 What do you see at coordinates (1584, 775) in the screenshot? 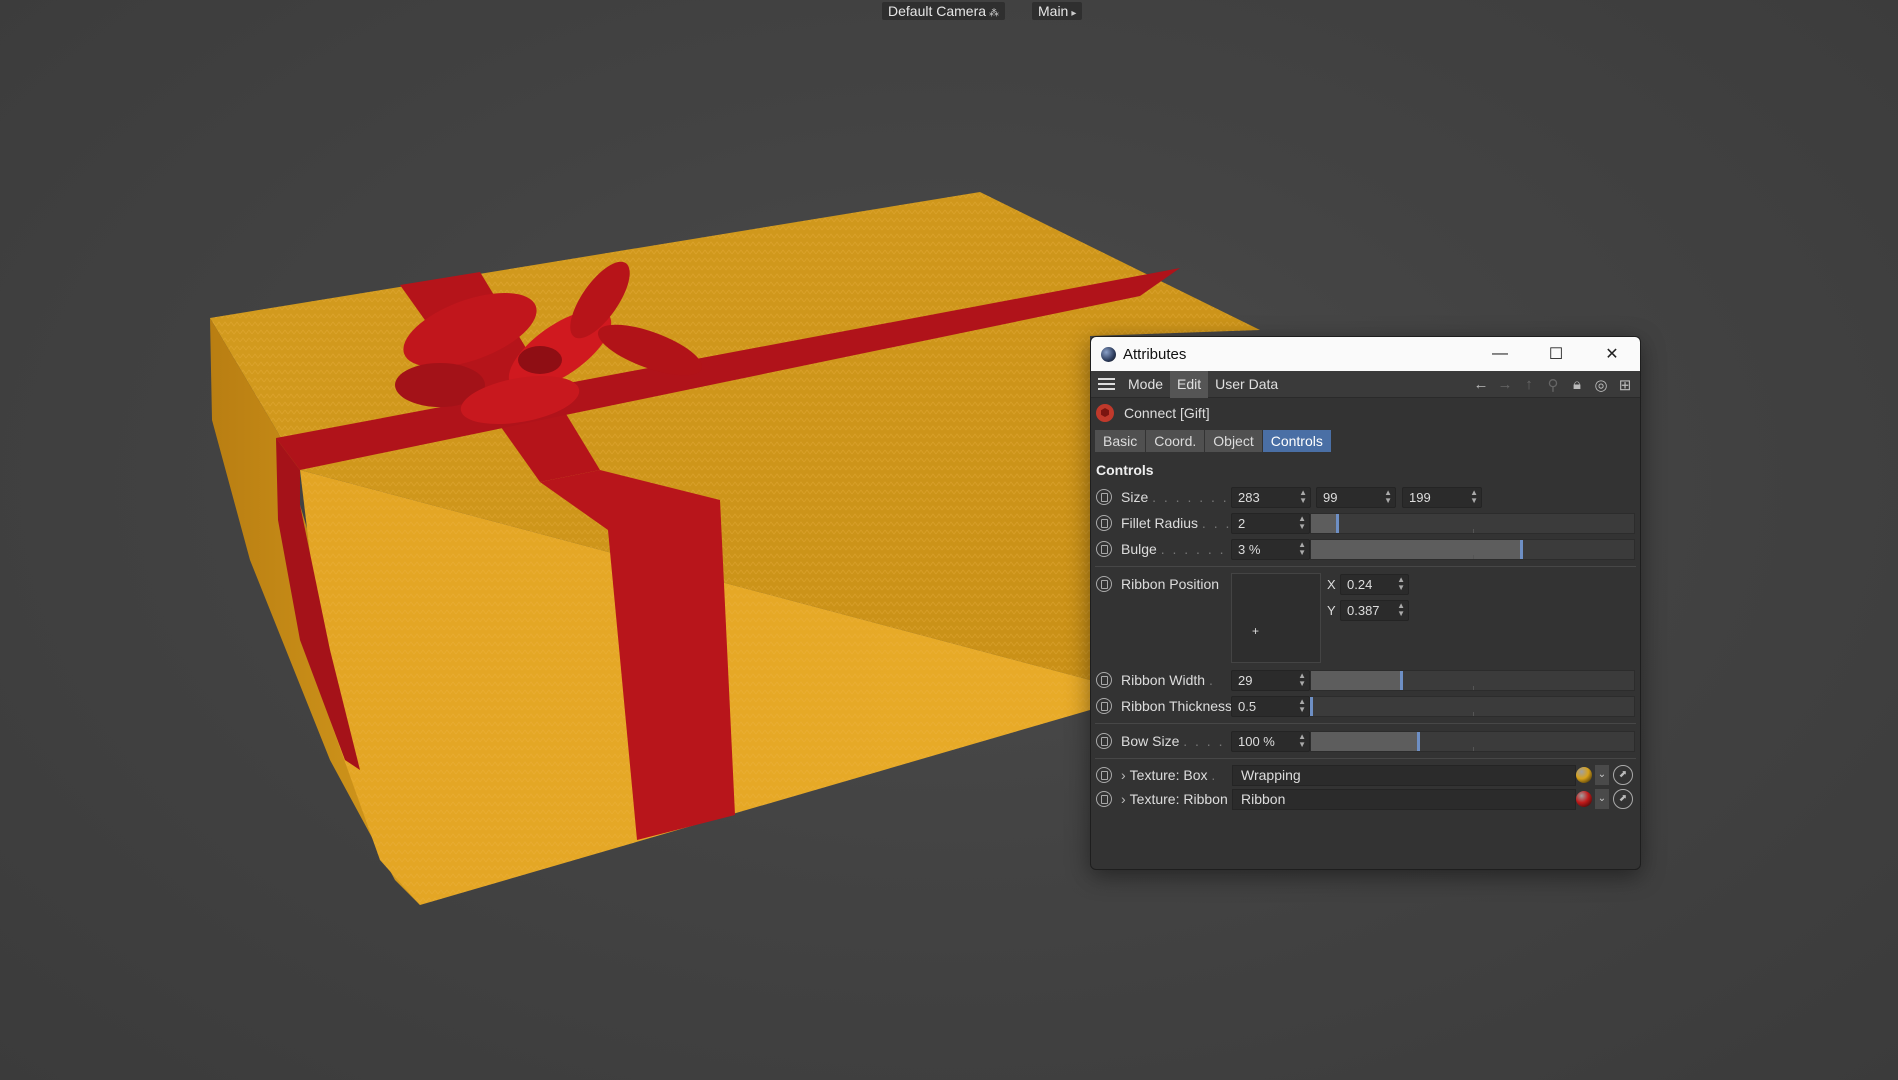
I see `material-ball-wrapping-icon` at bounding box center [1584, 775].